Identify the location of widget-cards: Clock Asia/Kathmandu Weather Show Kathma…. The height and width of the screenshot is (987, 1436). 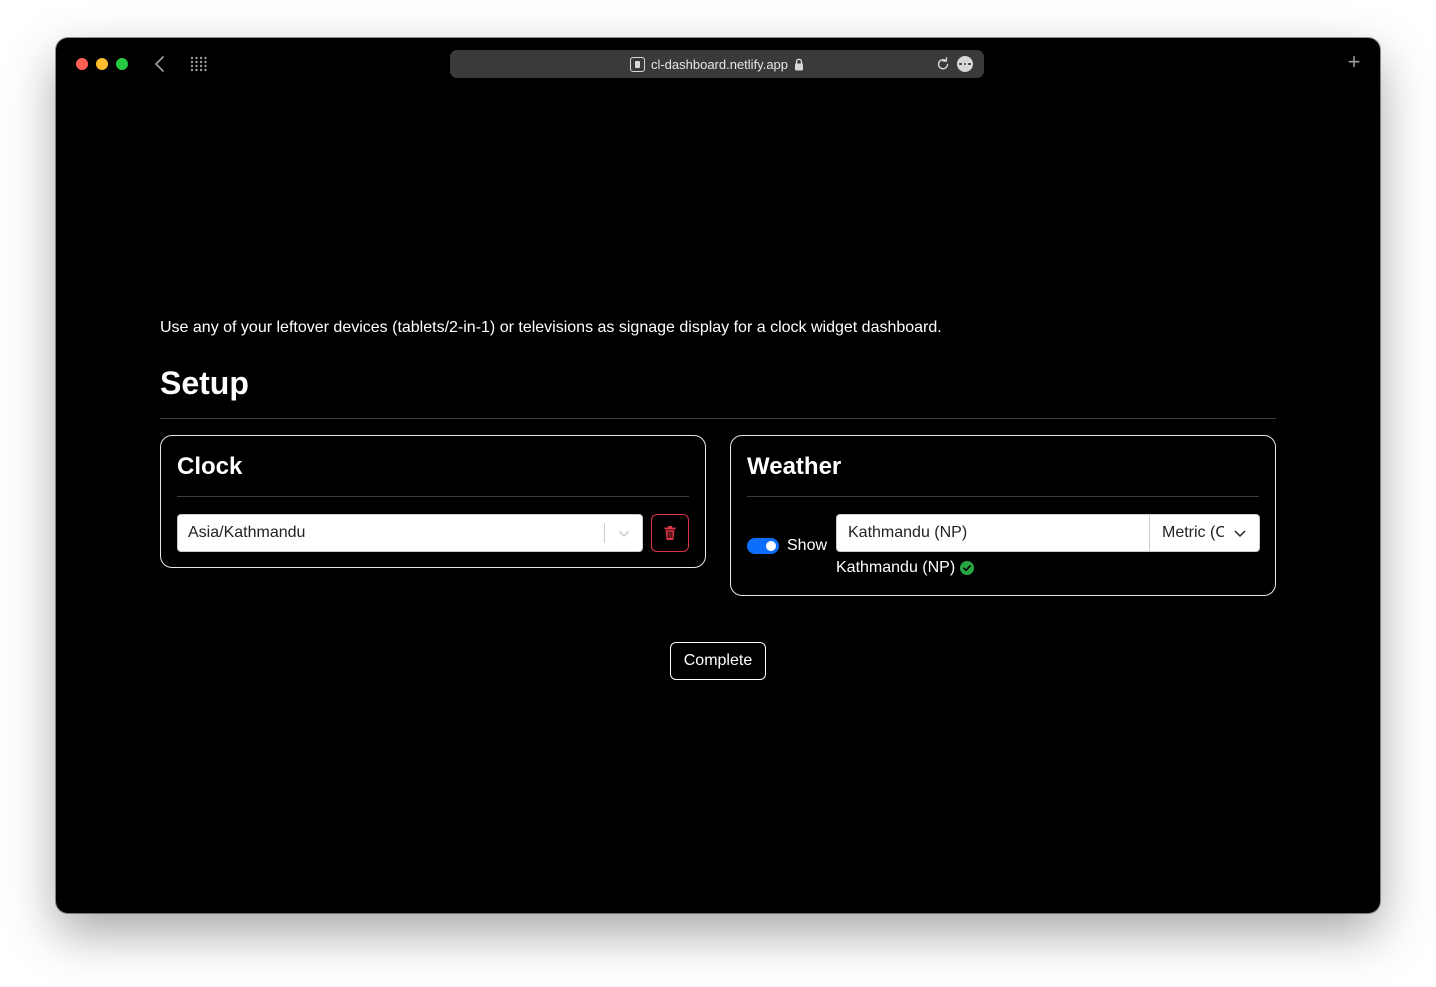
(718, 515).